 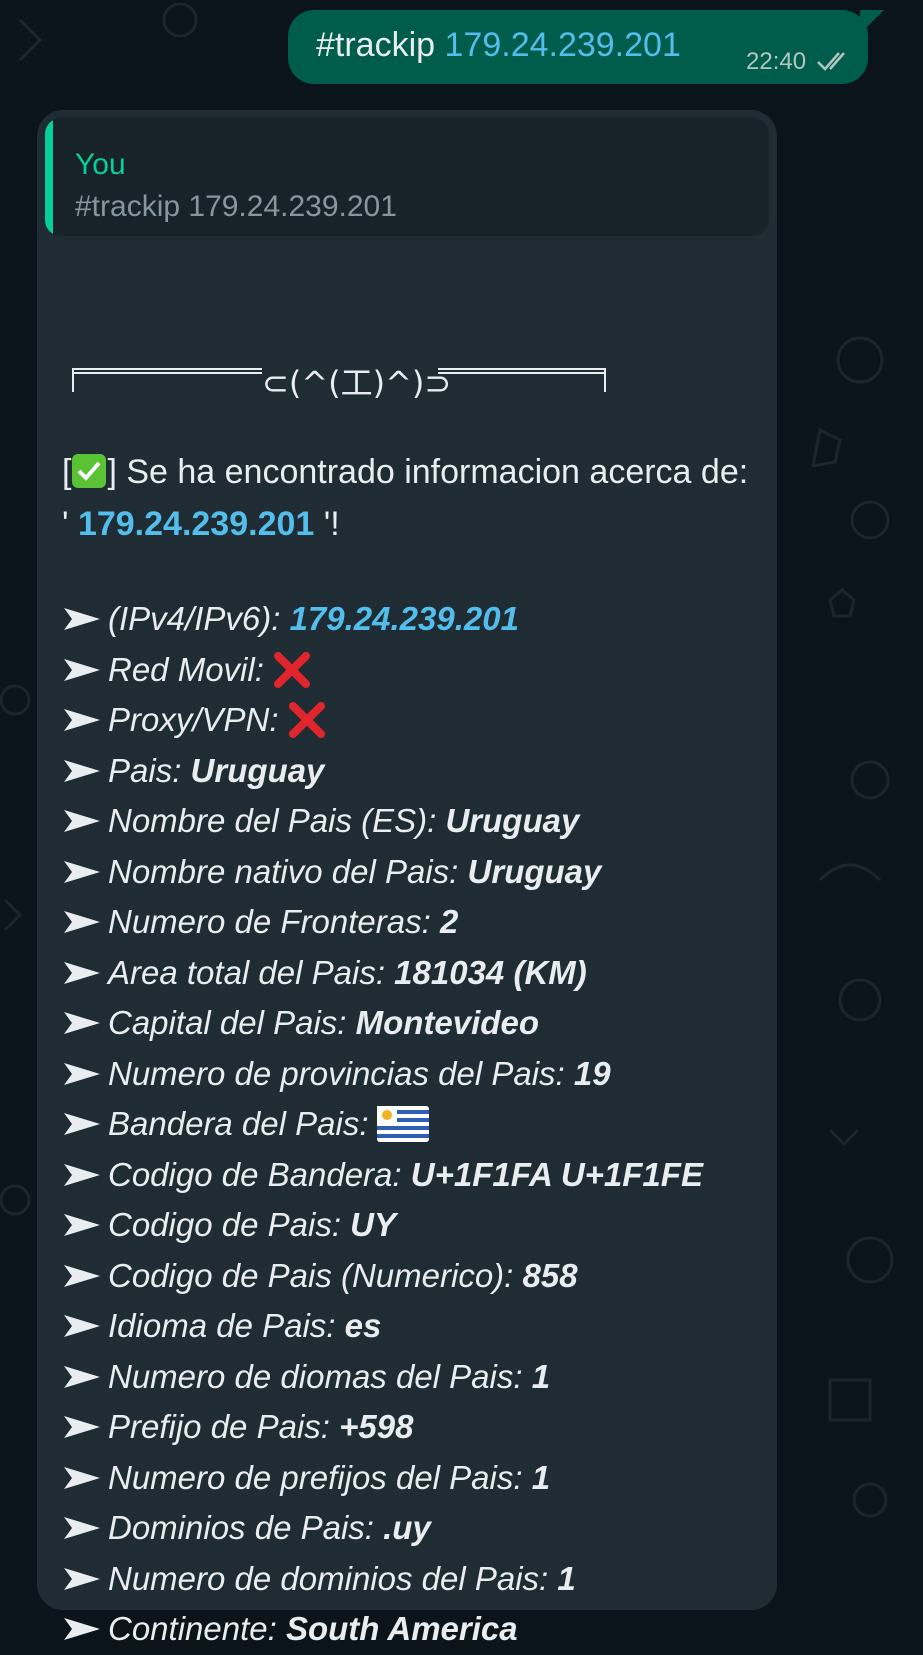 What do you see at coordinates (219, 1427) in the screenshot?
I see `info-label: Prefijo de Pais:` at bounding box center [219, 1427].